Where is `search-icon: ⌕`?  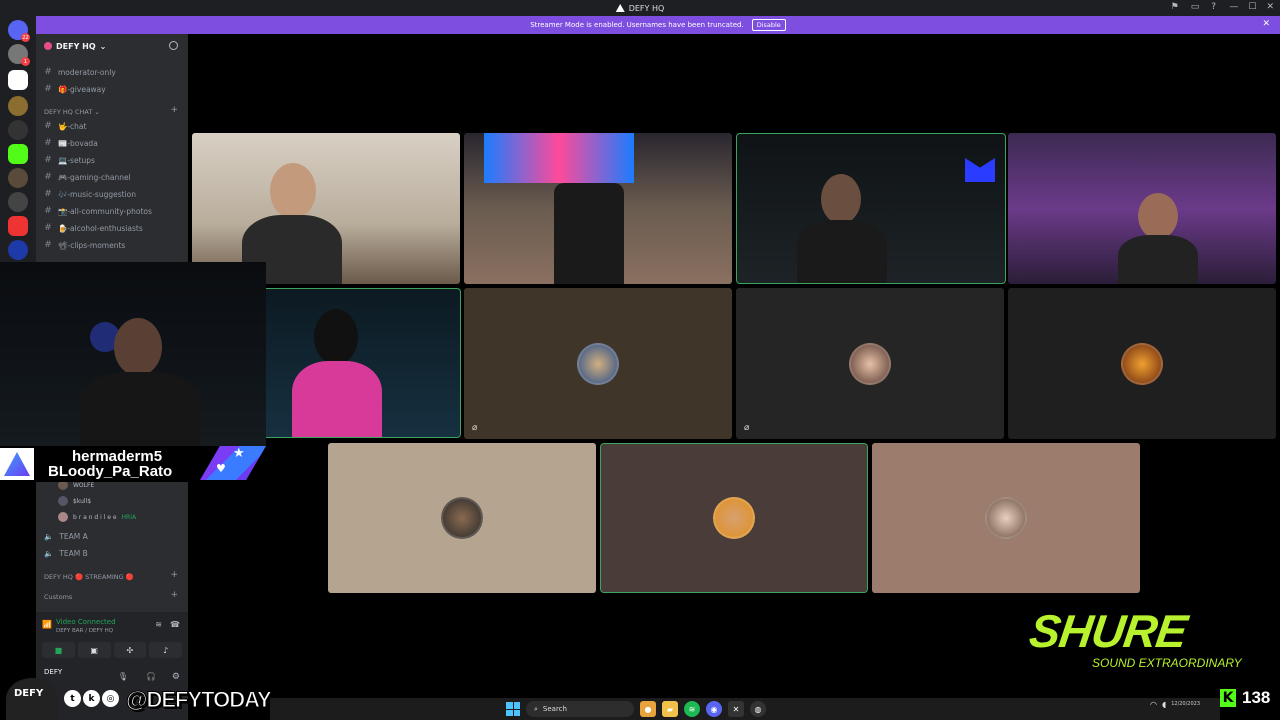 search-icon: ⌕ is located at coordinates (536, 708).